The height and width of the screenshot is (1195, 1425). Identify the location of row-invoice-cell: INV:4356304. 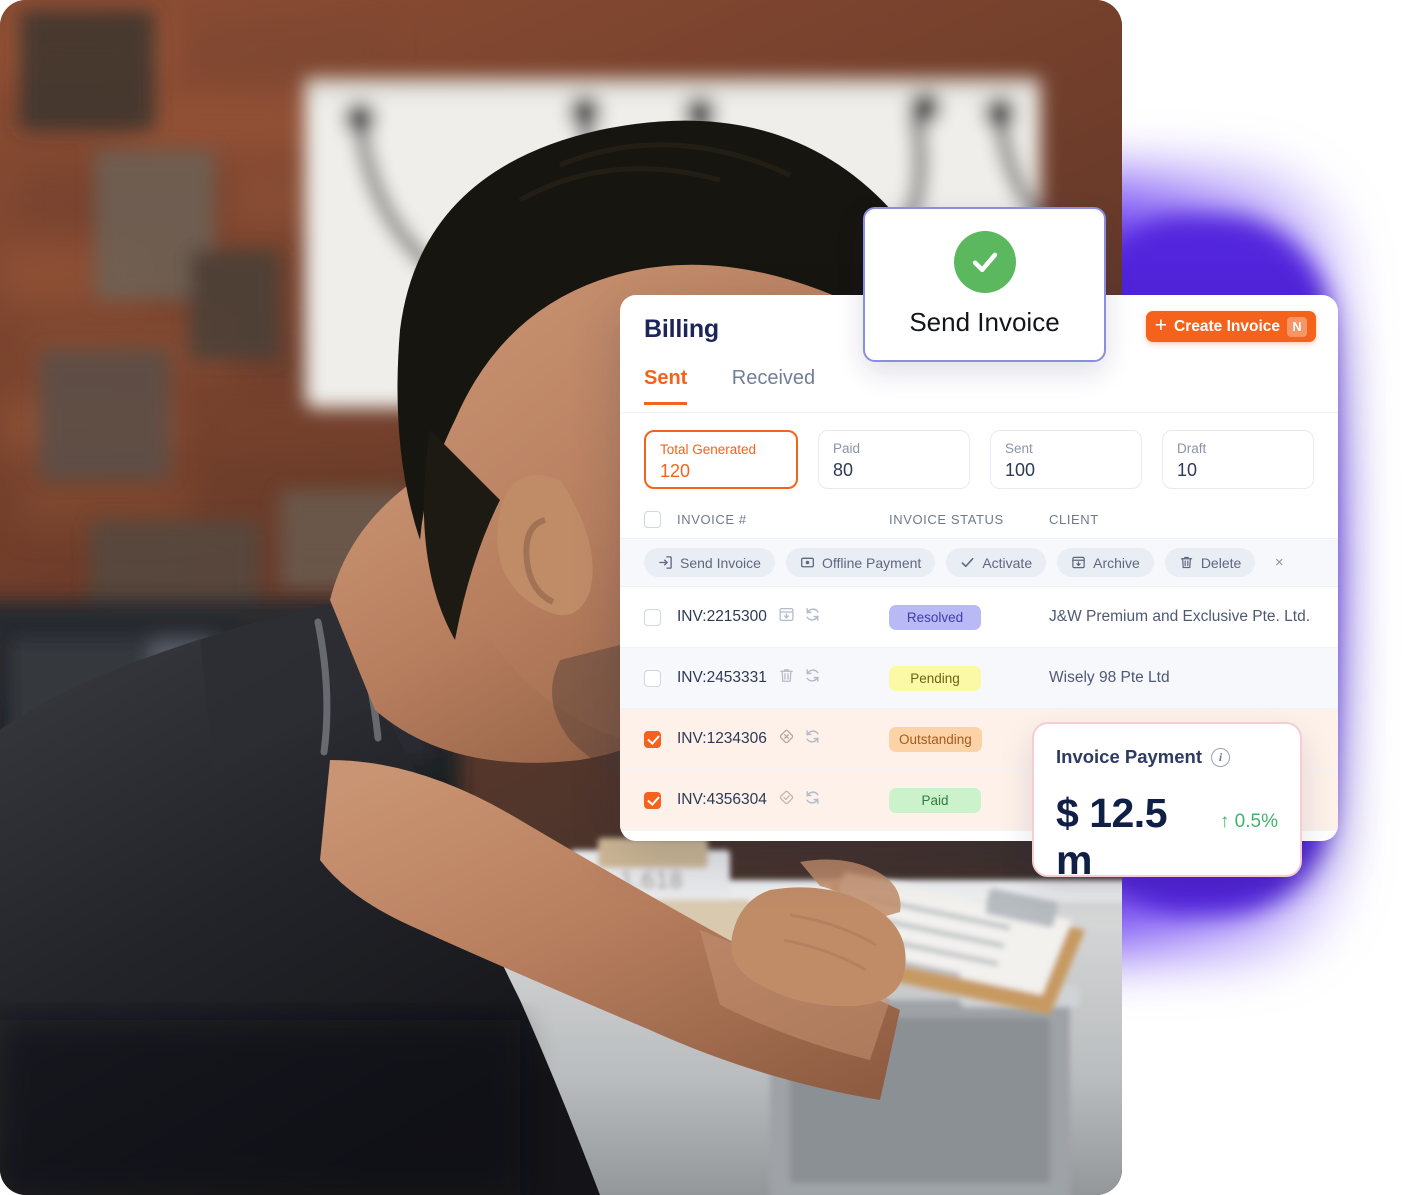
(775, 800).